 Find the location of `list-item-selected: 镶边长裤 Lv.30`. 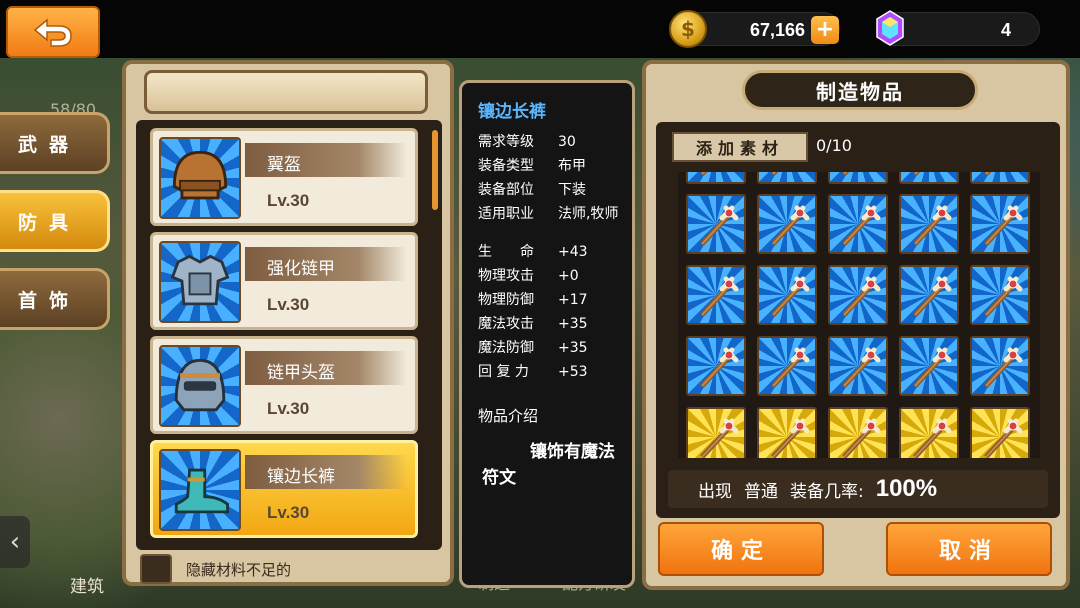

list-item-selected: 镶边长裤 Lv.30 is located at coordinates (284, 489).